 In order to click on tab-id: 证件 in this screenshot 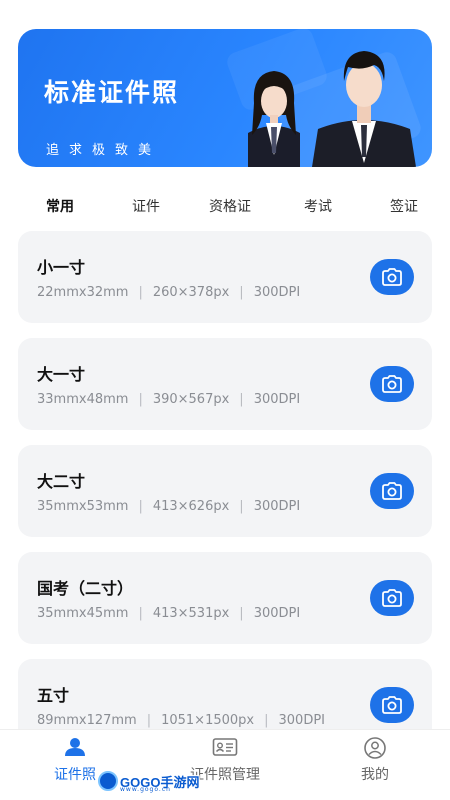, I will do `click(146, 206)`.